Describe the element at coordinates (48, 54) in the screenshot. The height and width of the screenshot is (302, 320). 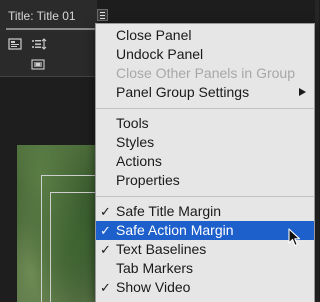
I see `panel-toolbar` at that location.